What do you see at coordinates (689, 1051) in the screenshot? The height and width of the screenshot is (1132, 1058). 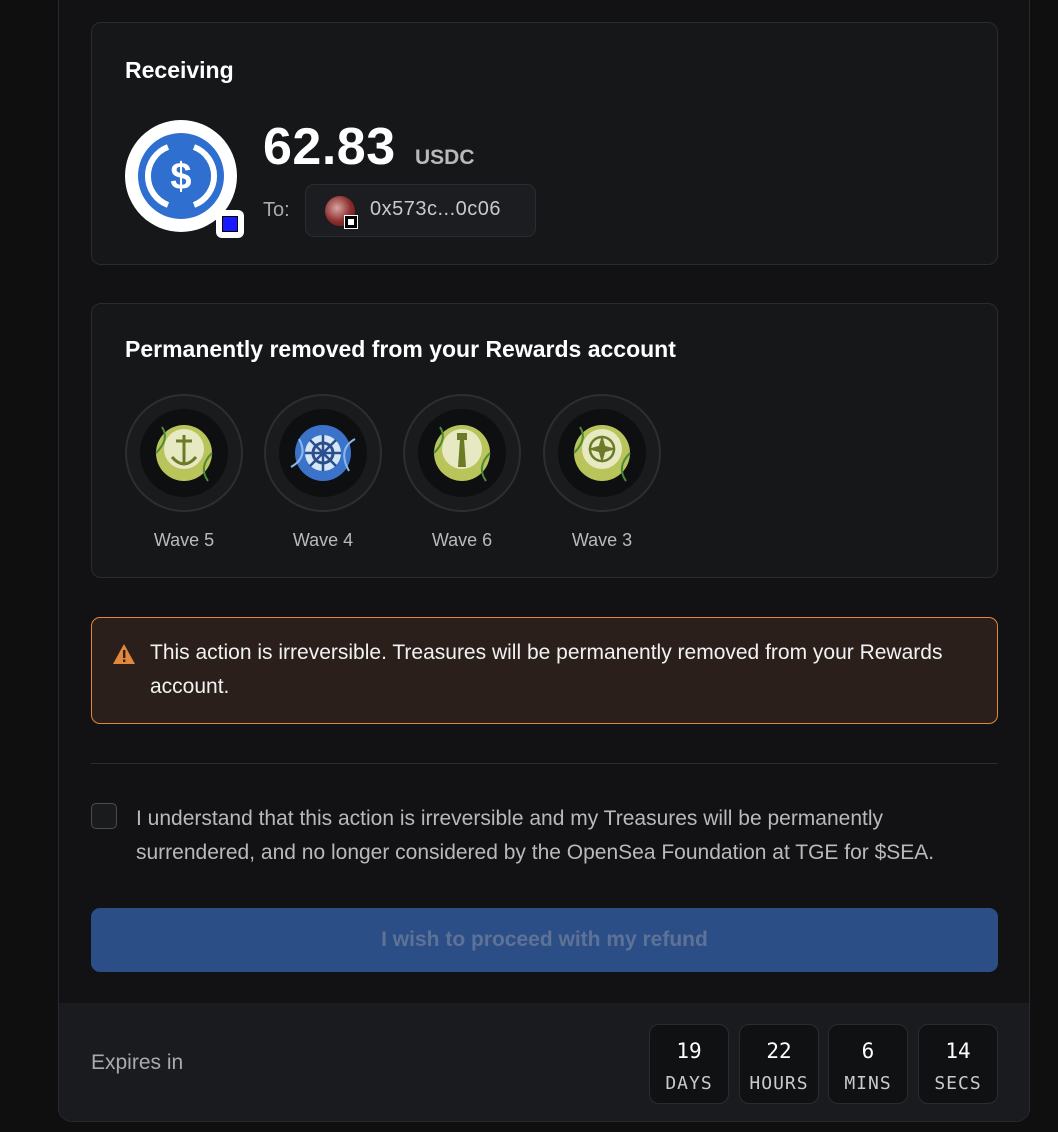 I see `countdown-value: 19` at bounding box center [689, 1051].